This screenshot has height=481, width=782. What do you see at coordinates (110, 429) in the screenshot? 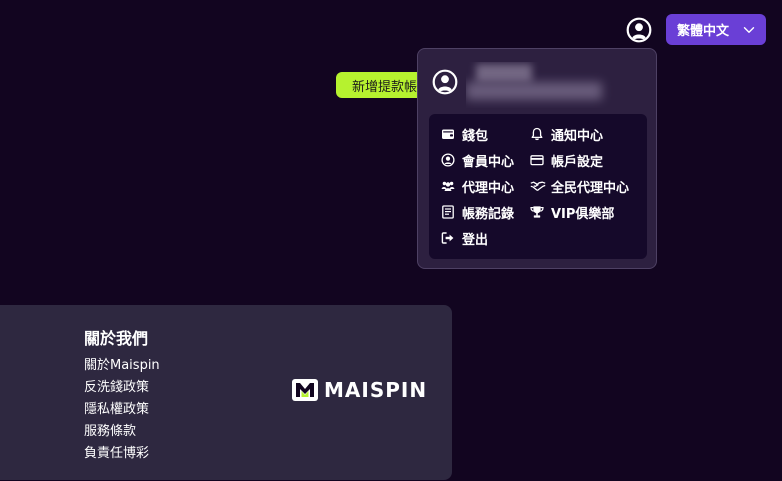
I see `footer-link-terms-of-service: 服務條款` at bounding box center [110, 429].